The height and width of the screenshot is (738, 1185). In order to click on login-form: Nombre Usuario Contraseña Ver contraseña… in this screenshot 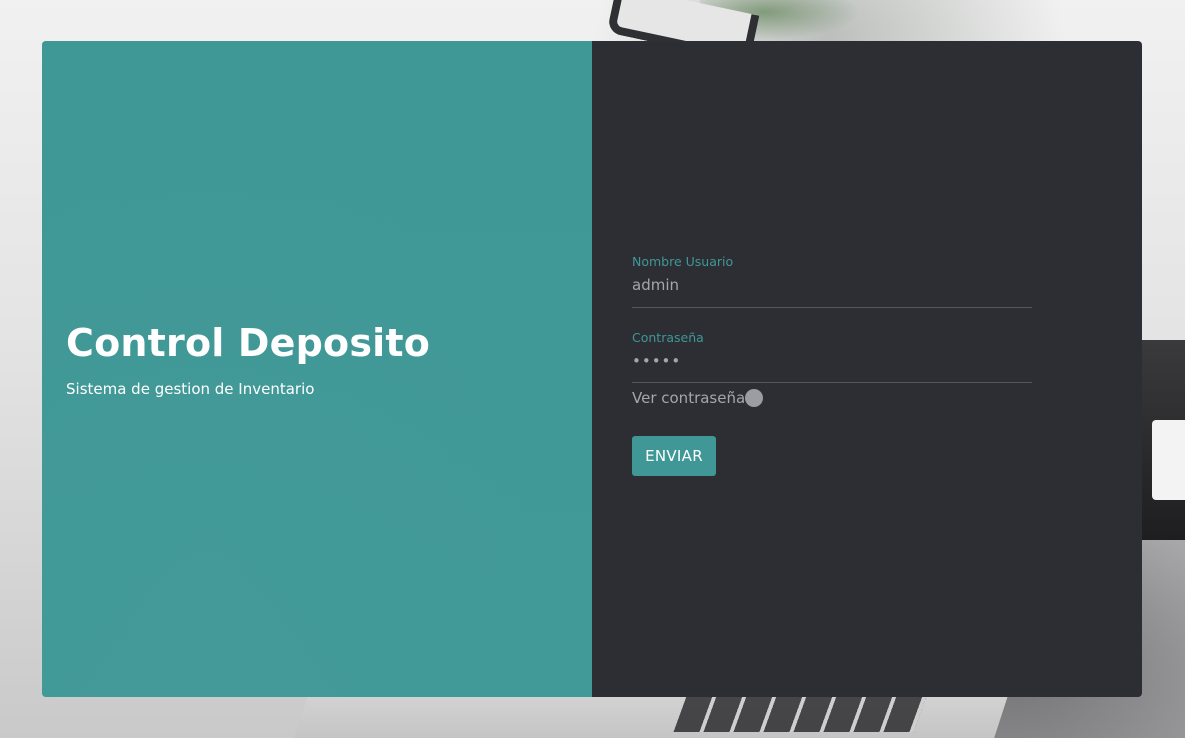, I will do `click(832, 365)`.